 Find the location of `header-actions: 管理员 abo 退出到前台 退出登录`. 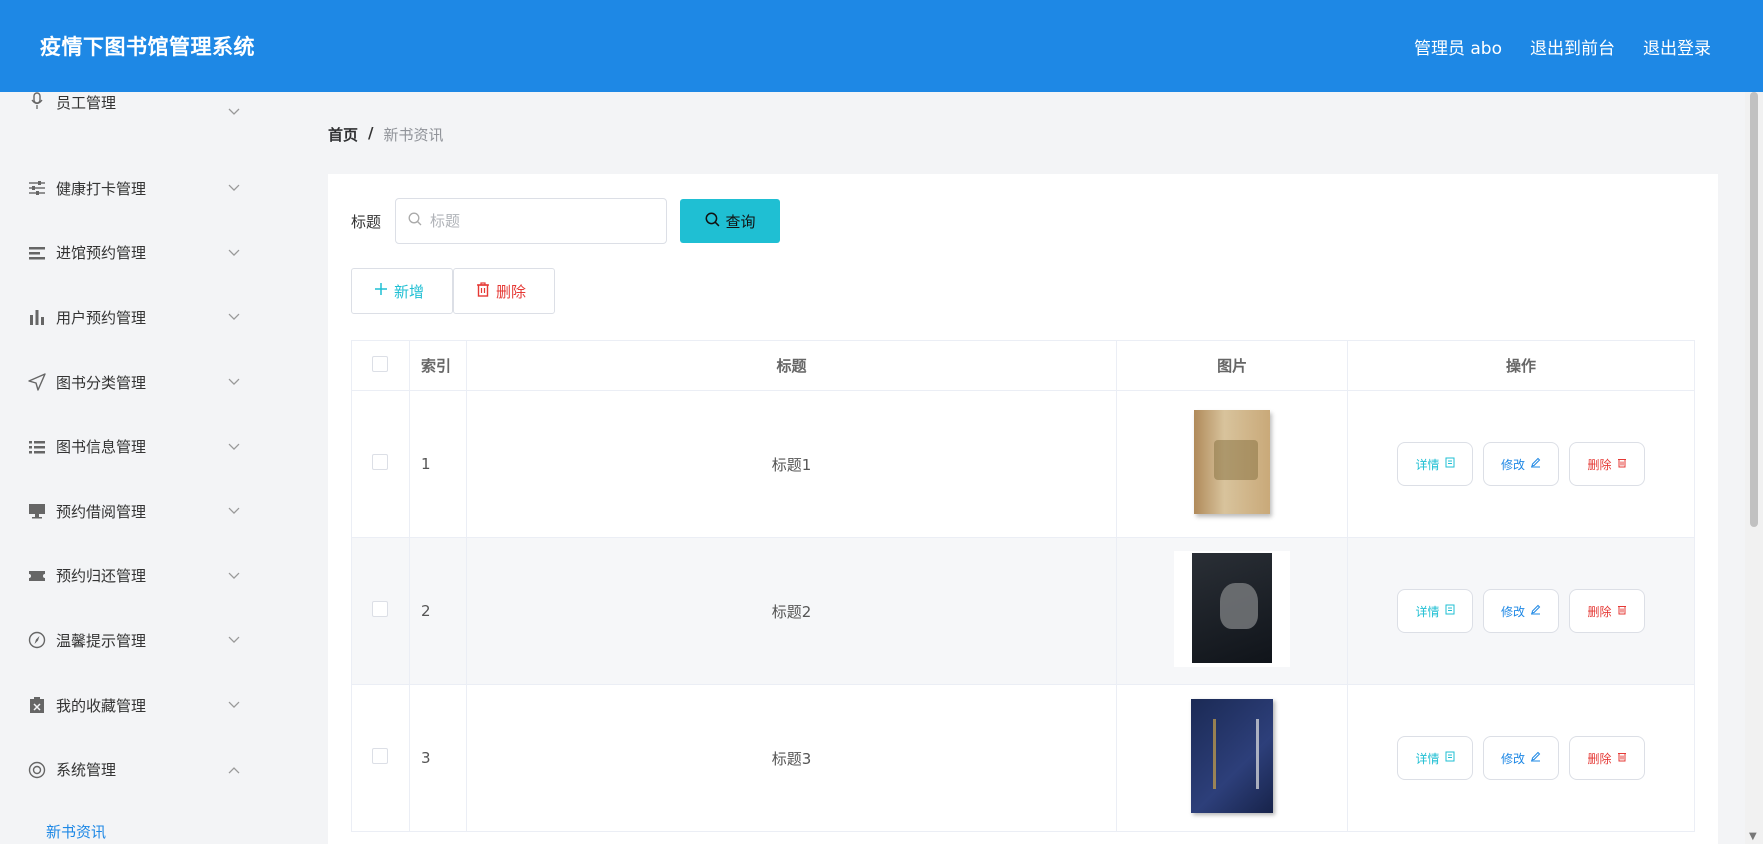

header-actions: 管理员 abo 退出到前台 退出登录 is located at coordinates (1562, 46).